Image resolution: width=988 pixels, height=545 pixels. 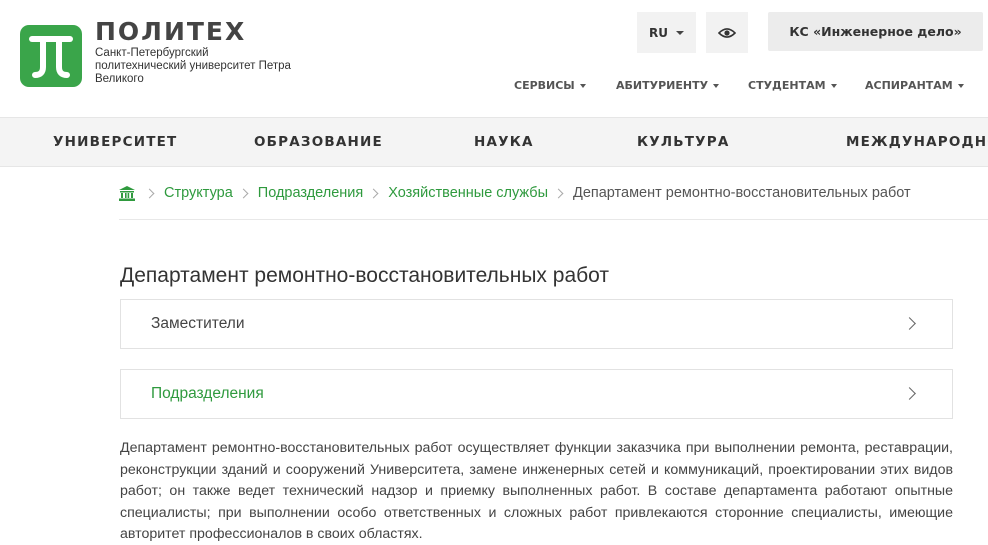 What do you see at coordinates (536, 394) in the screenshot?
I see `accordion-subdivisions: Подразделения` at bounding box center [536, 394].